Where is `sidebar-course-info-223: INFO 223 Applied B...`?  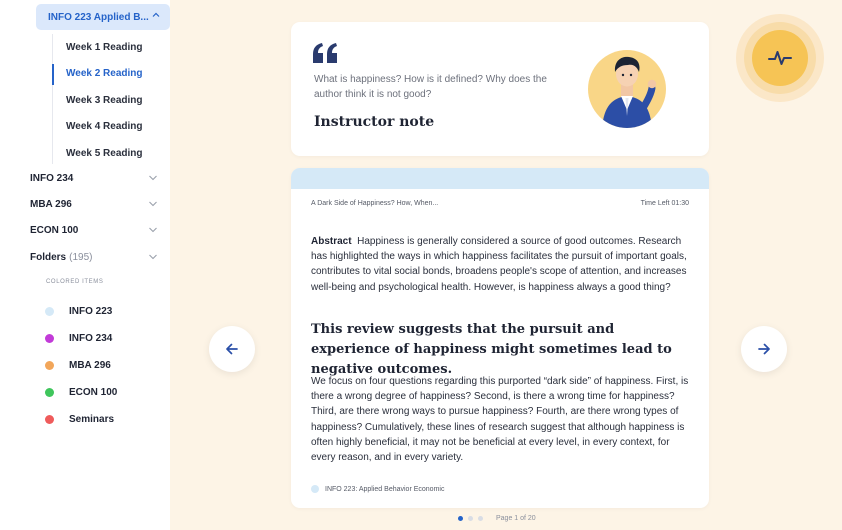 sidebar-course-info-223: INFO 223 Applied B... is located at coordinates (103, 17).